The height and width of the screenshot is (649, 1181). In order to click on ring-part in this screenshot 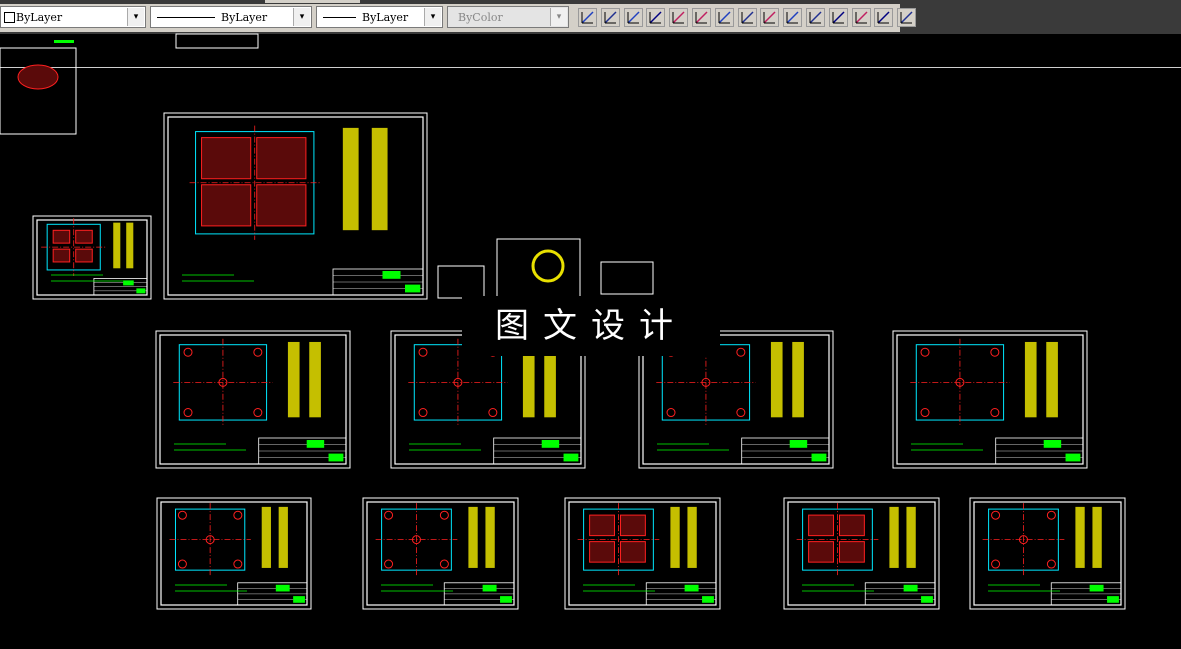, I will do `click(548, 266)`.